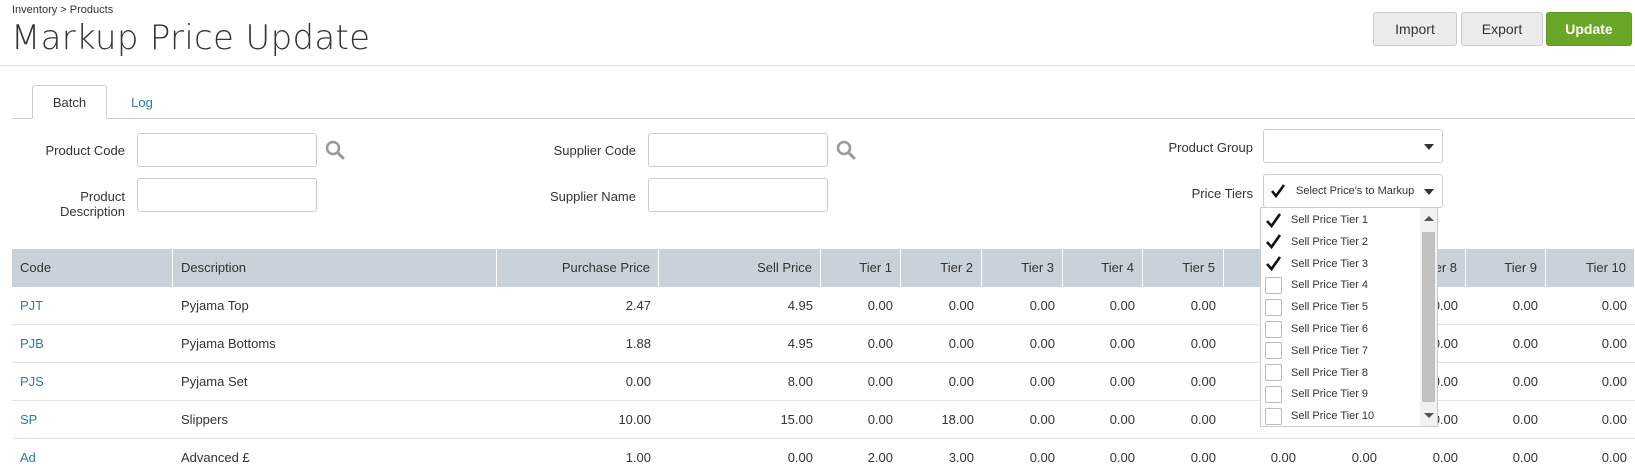  Describe the element at coordinates (957, 419) in the screenshot. I see `table-cell: 18.00` at that location.